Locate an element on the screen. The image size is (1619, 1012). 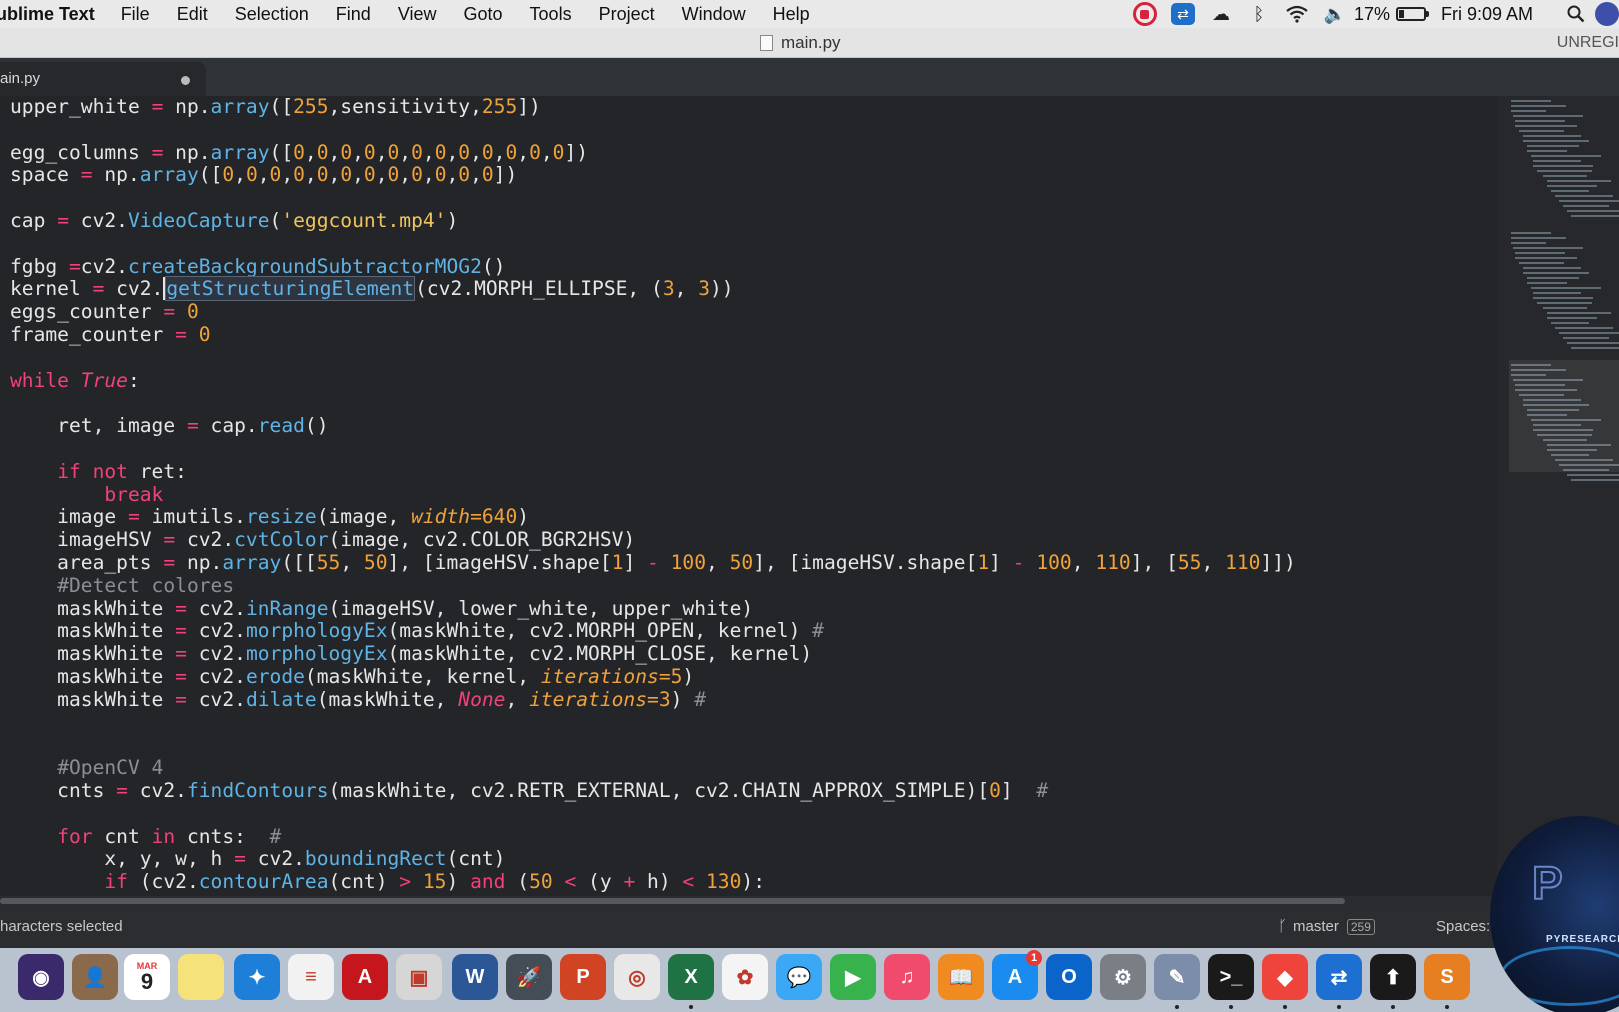
volume-icon: 🔈 is located at coordinates (1335, 14).